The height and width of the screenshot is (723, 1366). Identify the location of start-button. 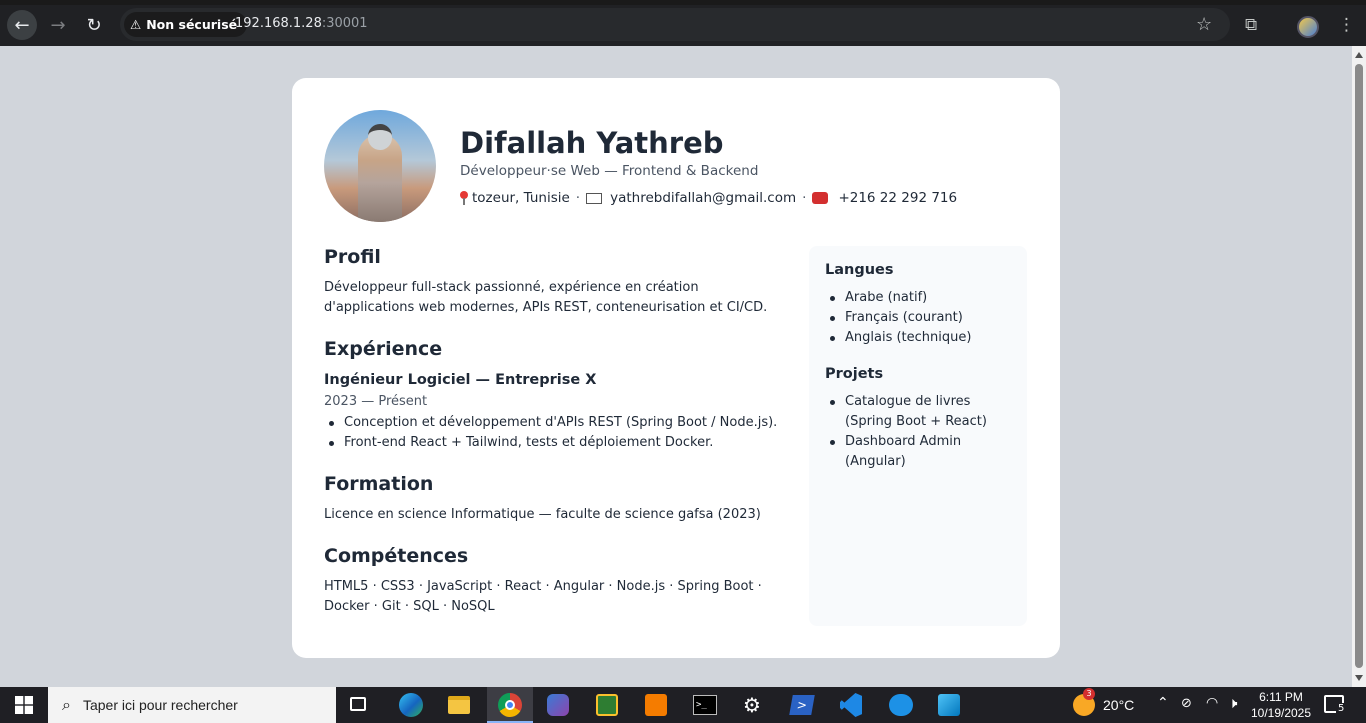
(24, 705).